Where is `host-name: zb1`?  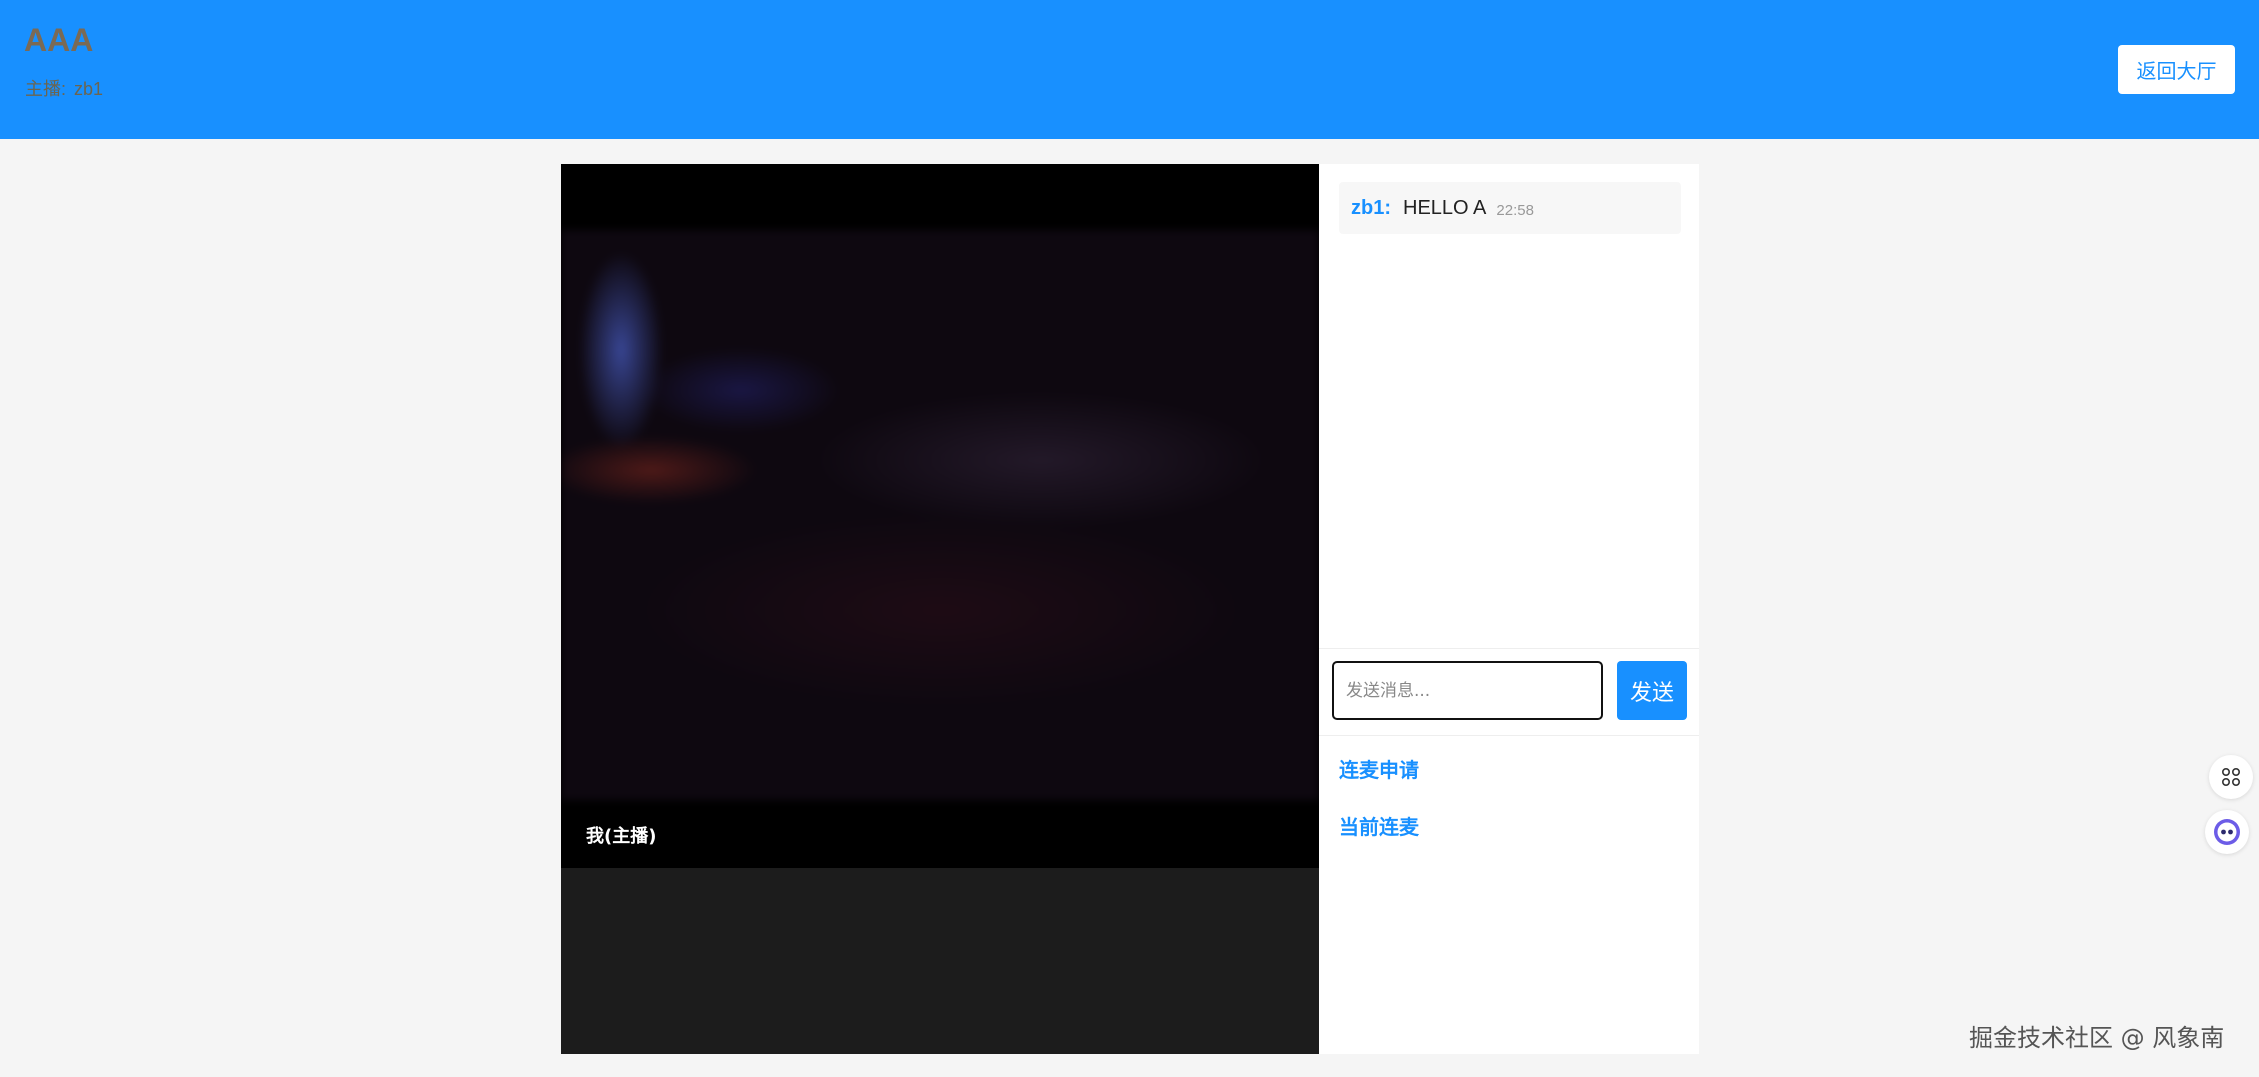
host-name: zb1 is located at coordinates (89, 89).